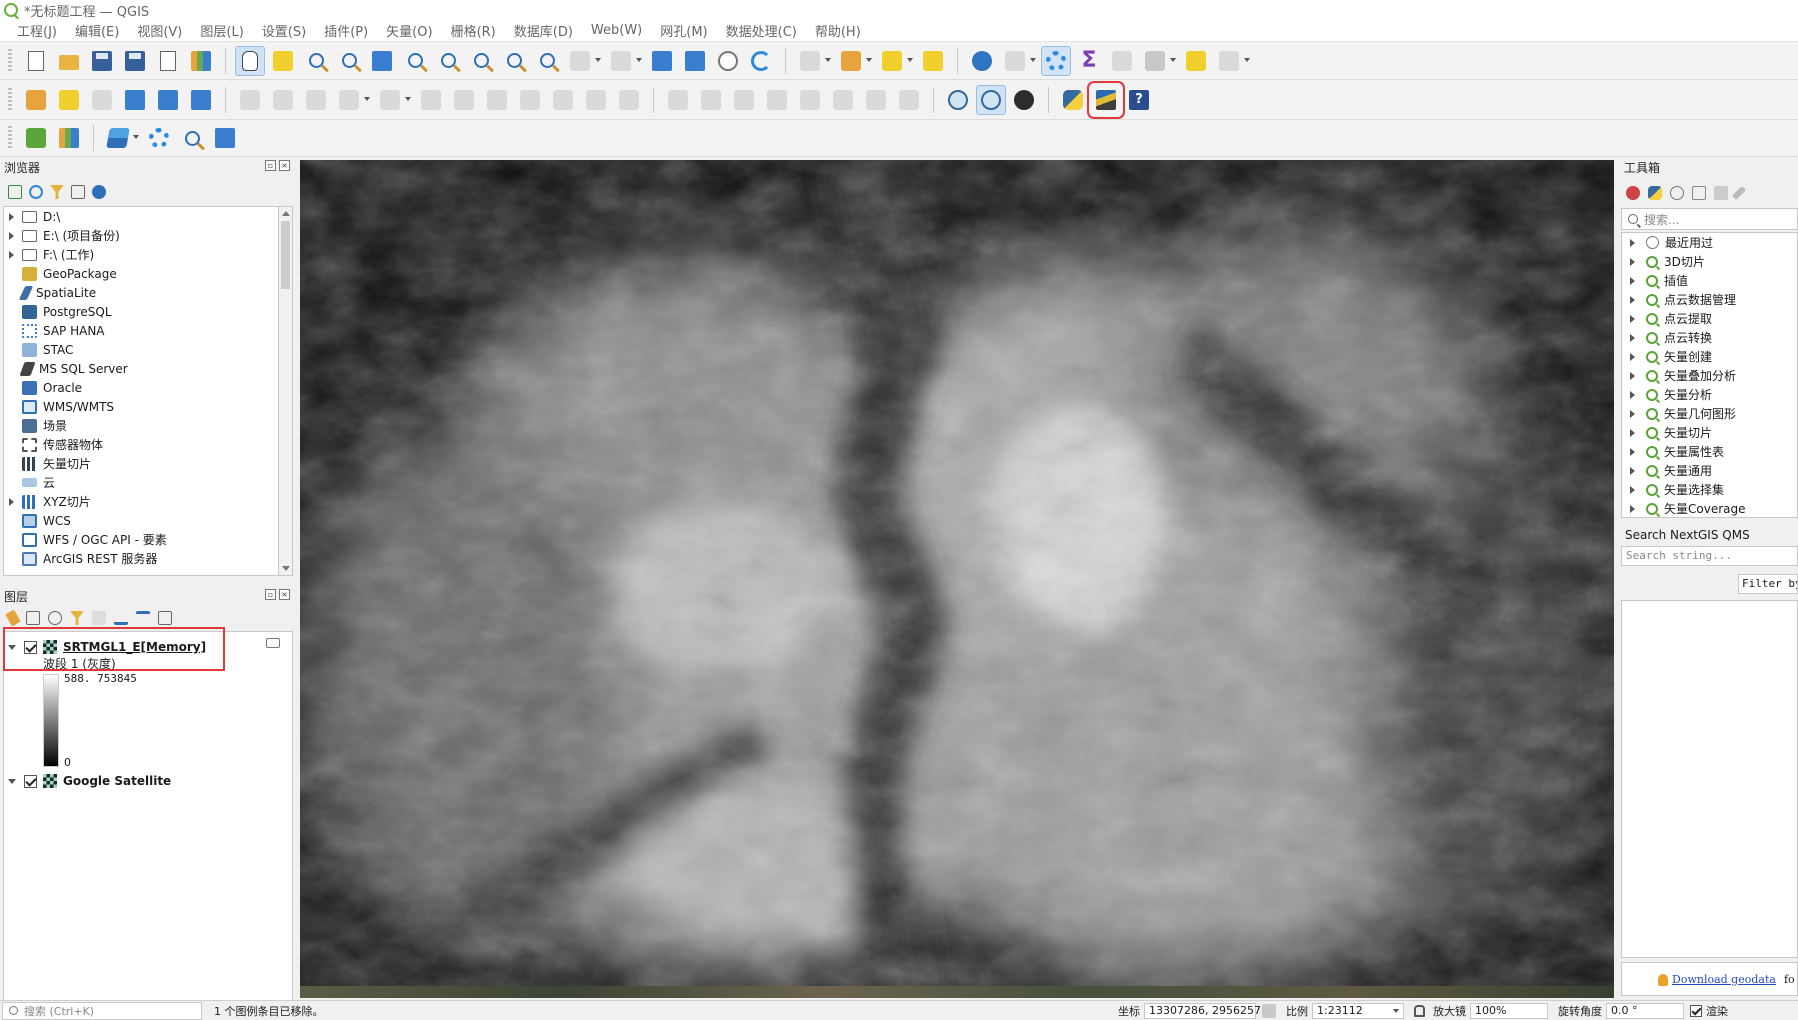 Image resolution: width=1798 pixels, height=1020 pixels. I want to click on browser-item: XYZ切片, so click(141, 501).